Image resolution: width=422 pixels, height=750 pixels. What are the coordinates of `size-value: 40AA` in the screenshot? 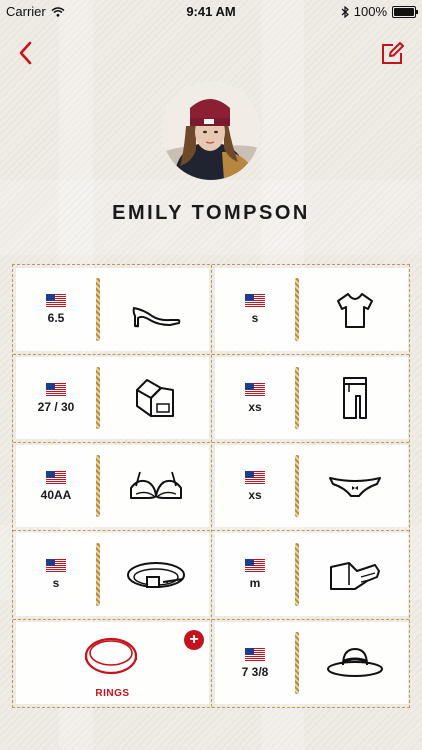 It's located at (56, 494).